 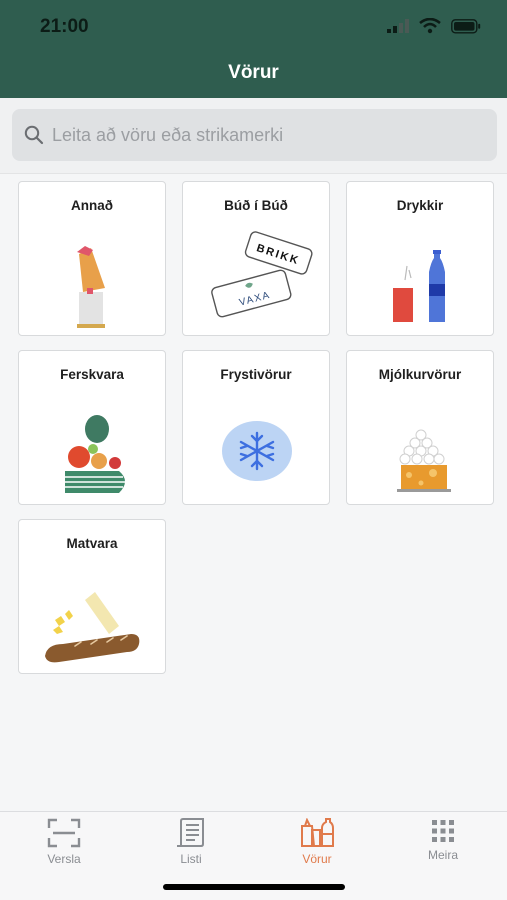 I want to click on tab-label: Vörur, so click(x=317, y=859).